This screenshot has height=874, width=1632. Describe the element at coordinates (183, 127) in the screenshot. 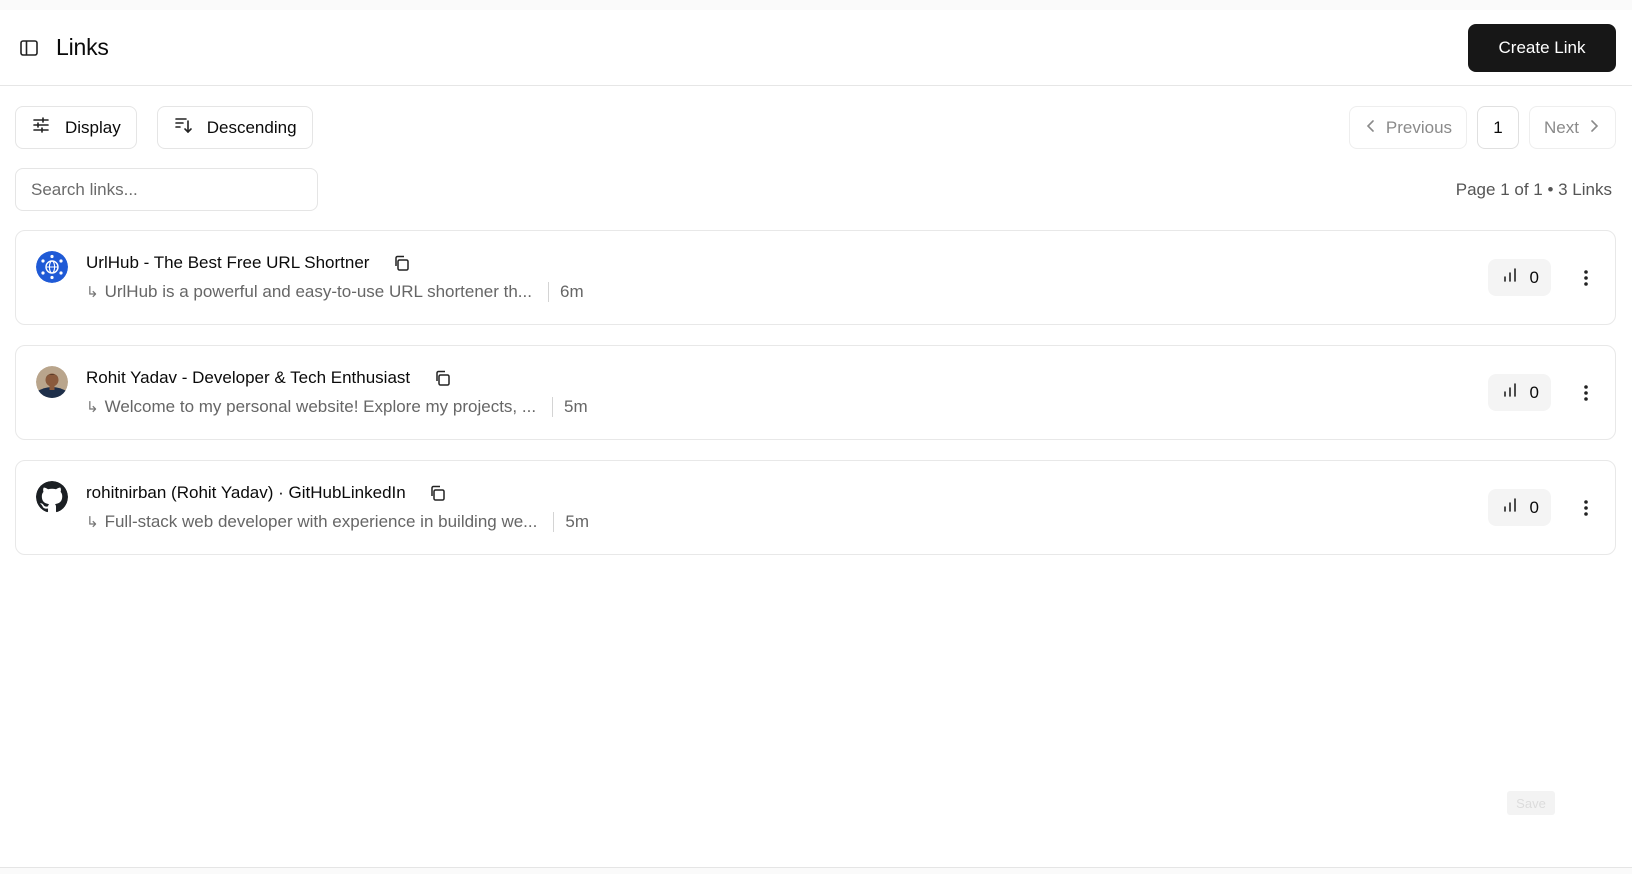

I see `sort-descending-icon` at that location.